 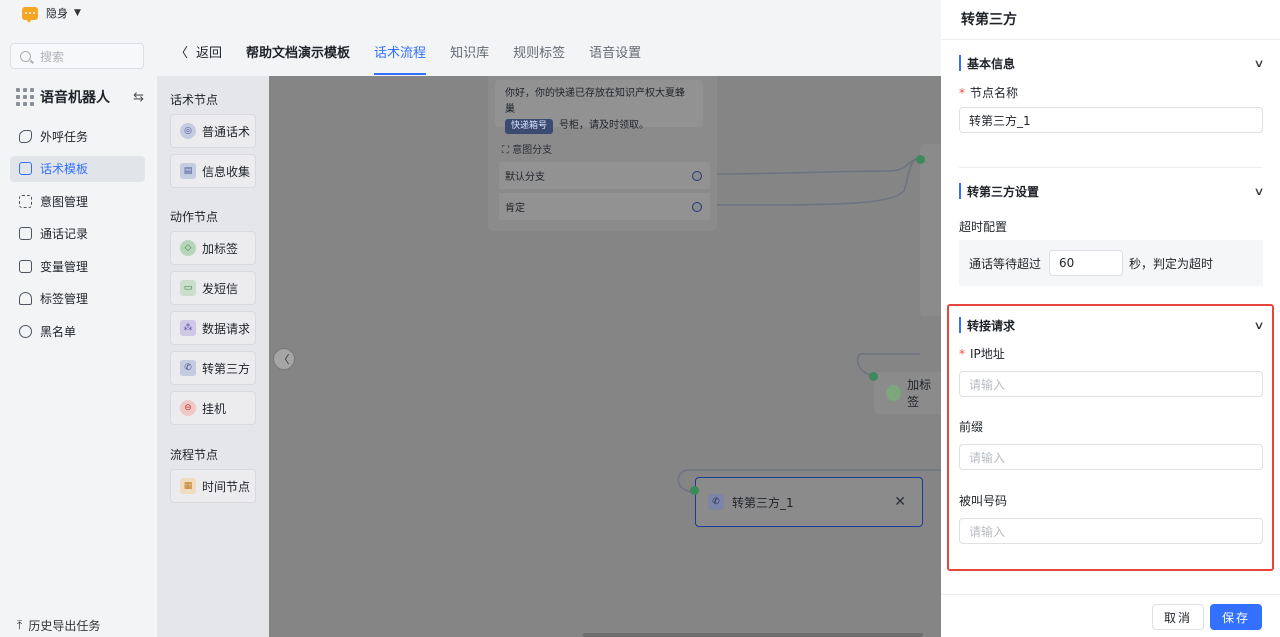 What do you see at coordinates (809, 502) in the screenshot?
I see `flow-node-transfer-selected: ✆ 转第三方_1 ✕` at bounding box center [809, 502].